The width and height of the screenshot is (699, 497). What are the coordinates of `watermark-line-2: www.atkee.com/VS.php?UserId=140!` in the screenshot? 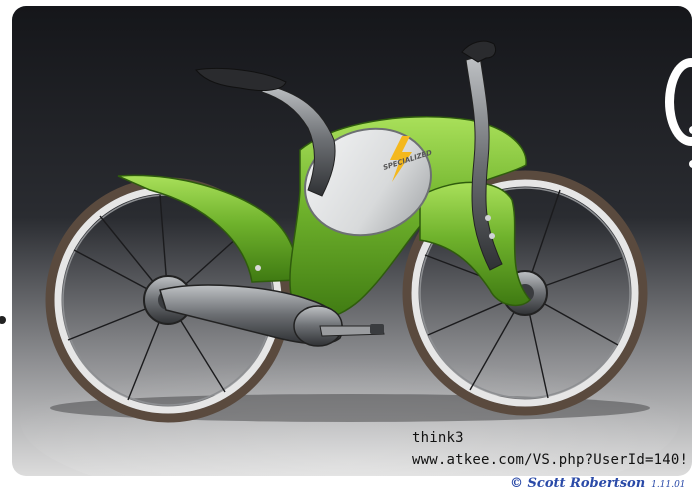 It's located at (550, 460).